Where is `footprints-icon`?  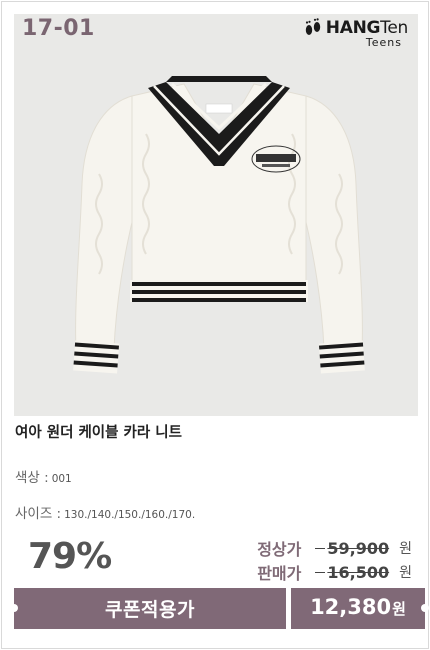 footprints-icon is located at coordinates (312, 26).